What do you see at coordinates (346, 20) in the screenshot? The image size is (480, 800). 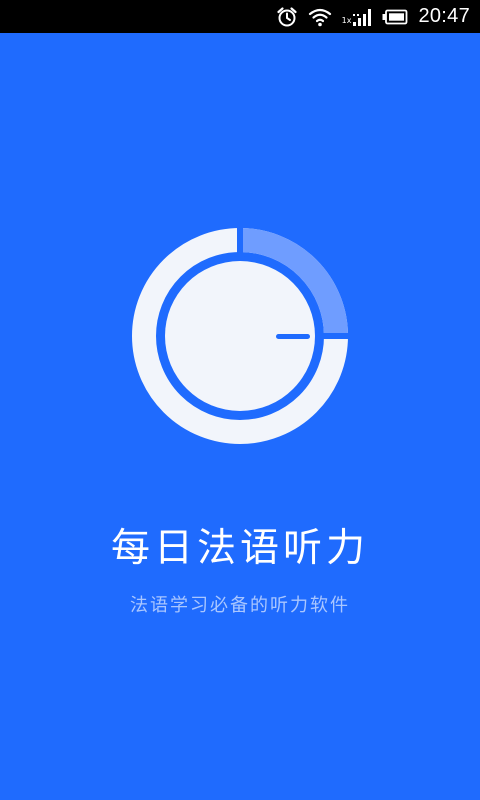 I see `signal-label: 1x` at bounding box center [346, 20].